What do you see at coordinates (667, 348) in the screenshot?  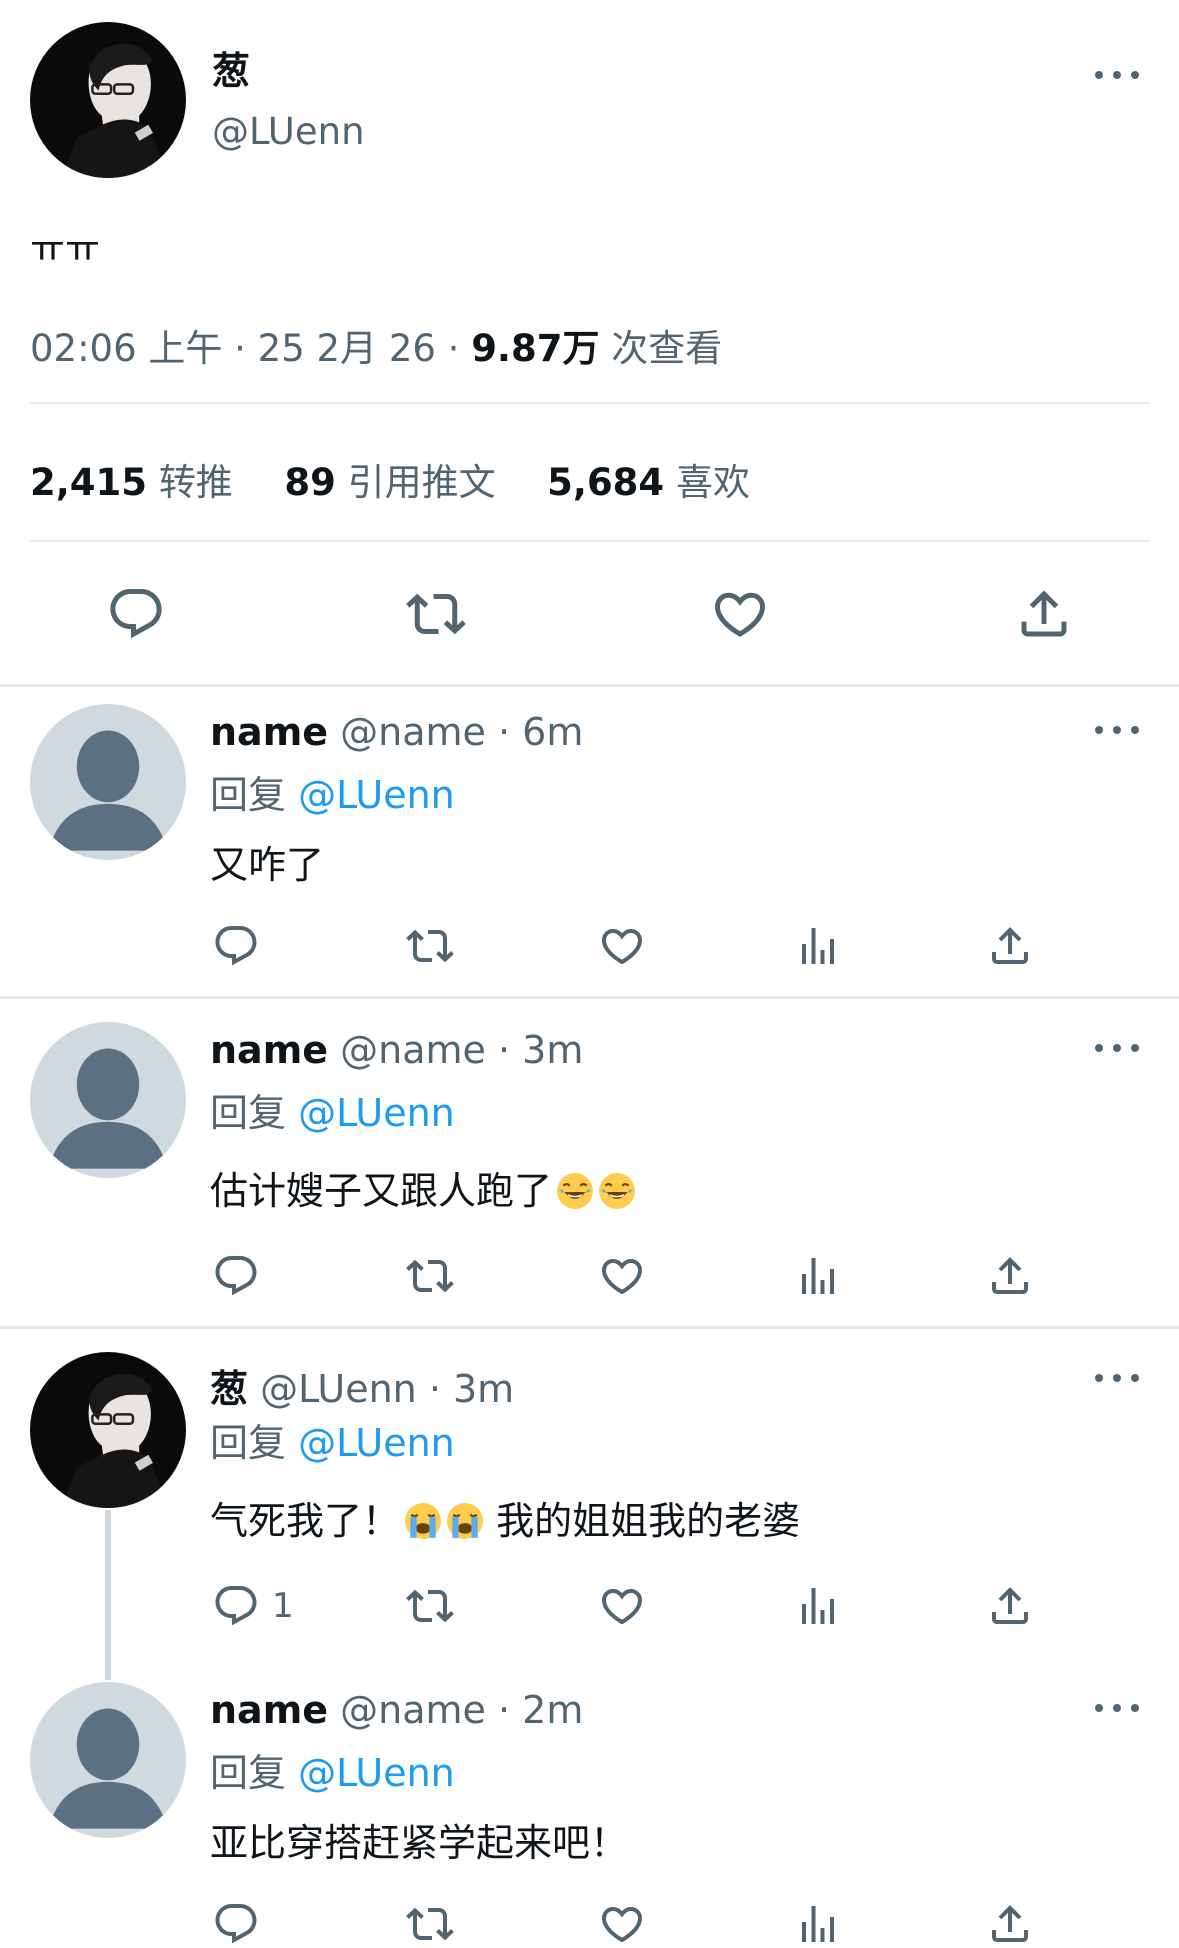 I see `views-label: 次查看` at bounding box center [667, 348].